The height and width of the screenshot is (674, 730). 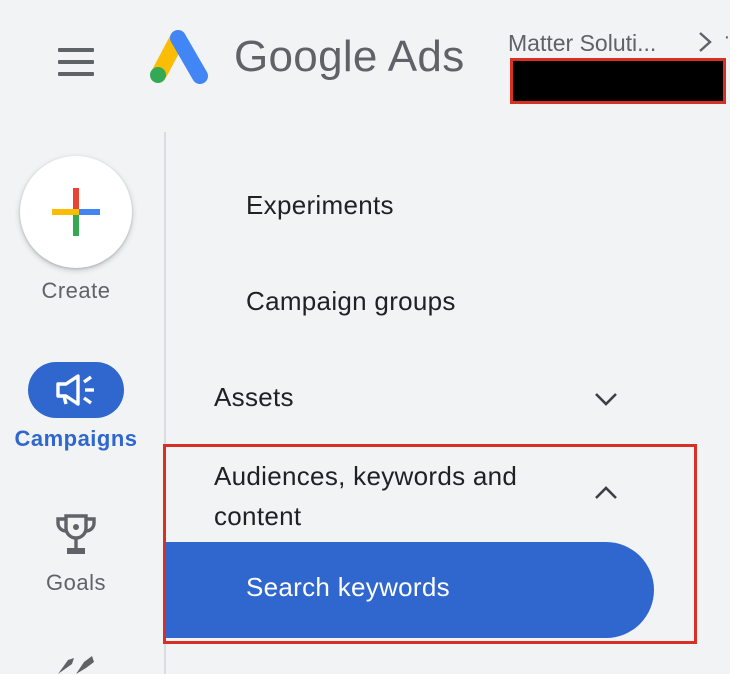 I want to click on nav-item-search-keywords: Search keywords, so click(x=410, y=590).